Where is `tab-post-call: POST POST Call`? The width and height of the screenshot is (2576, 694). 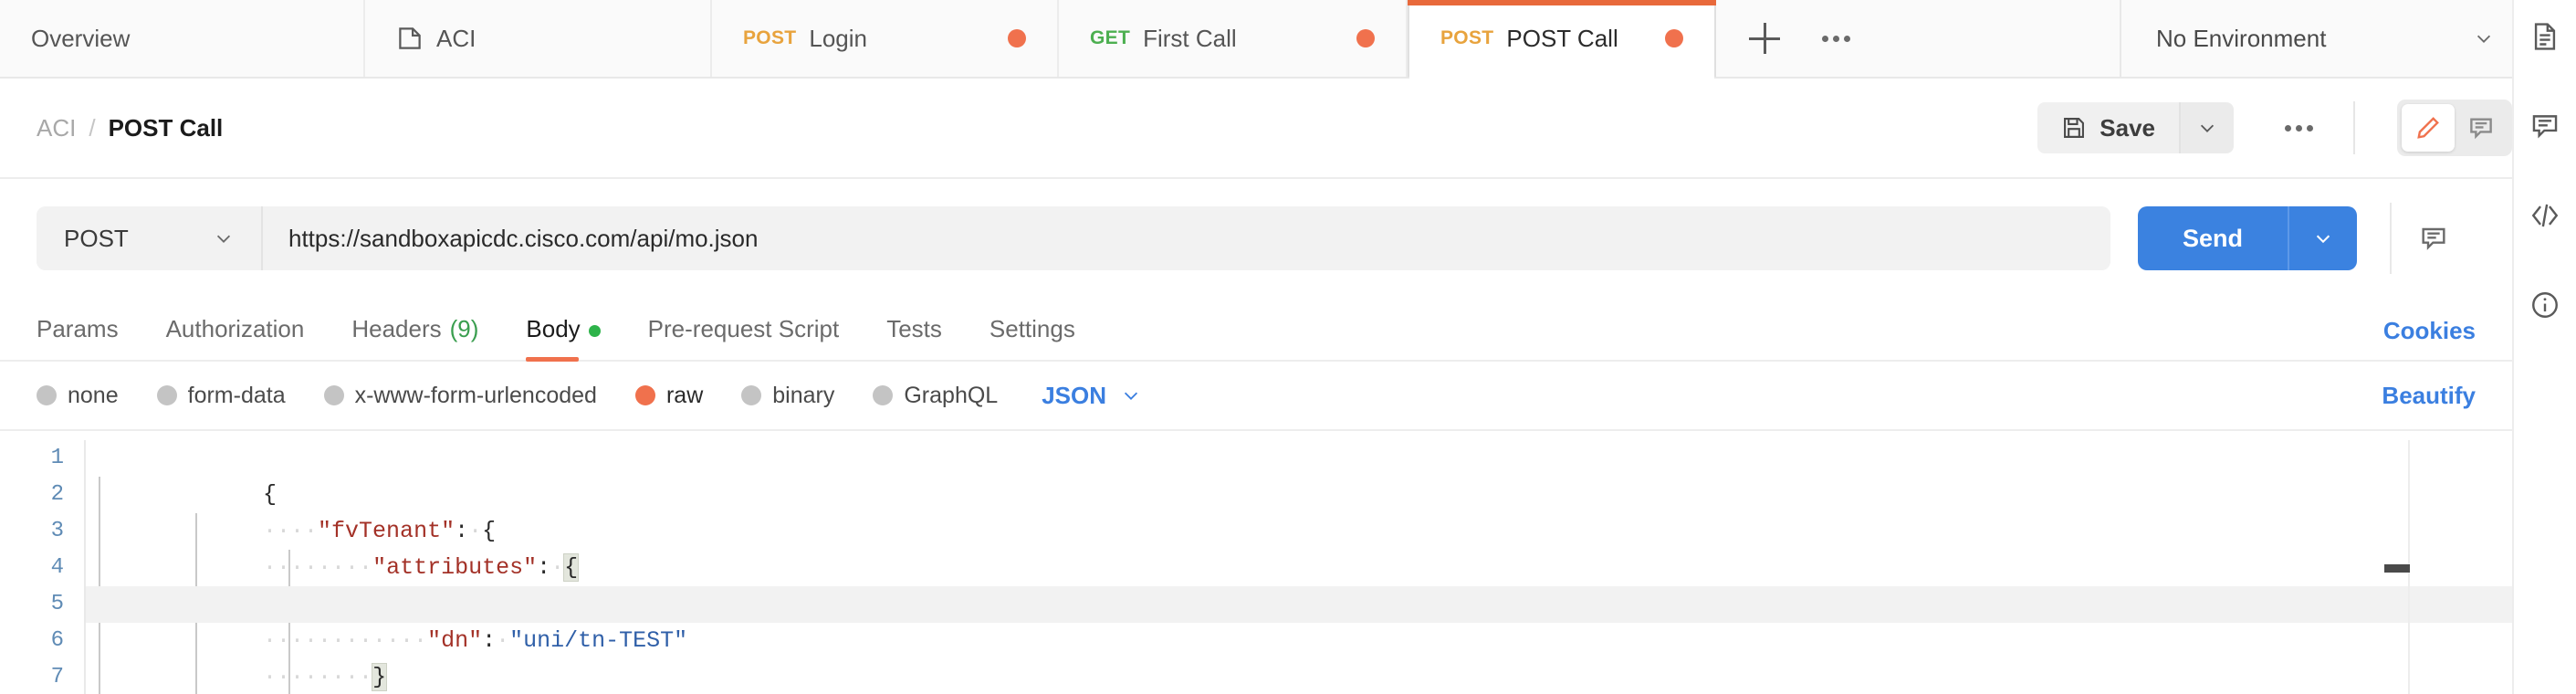 tab-post-call: POST POST Call is located at coordinates (1562, 39).